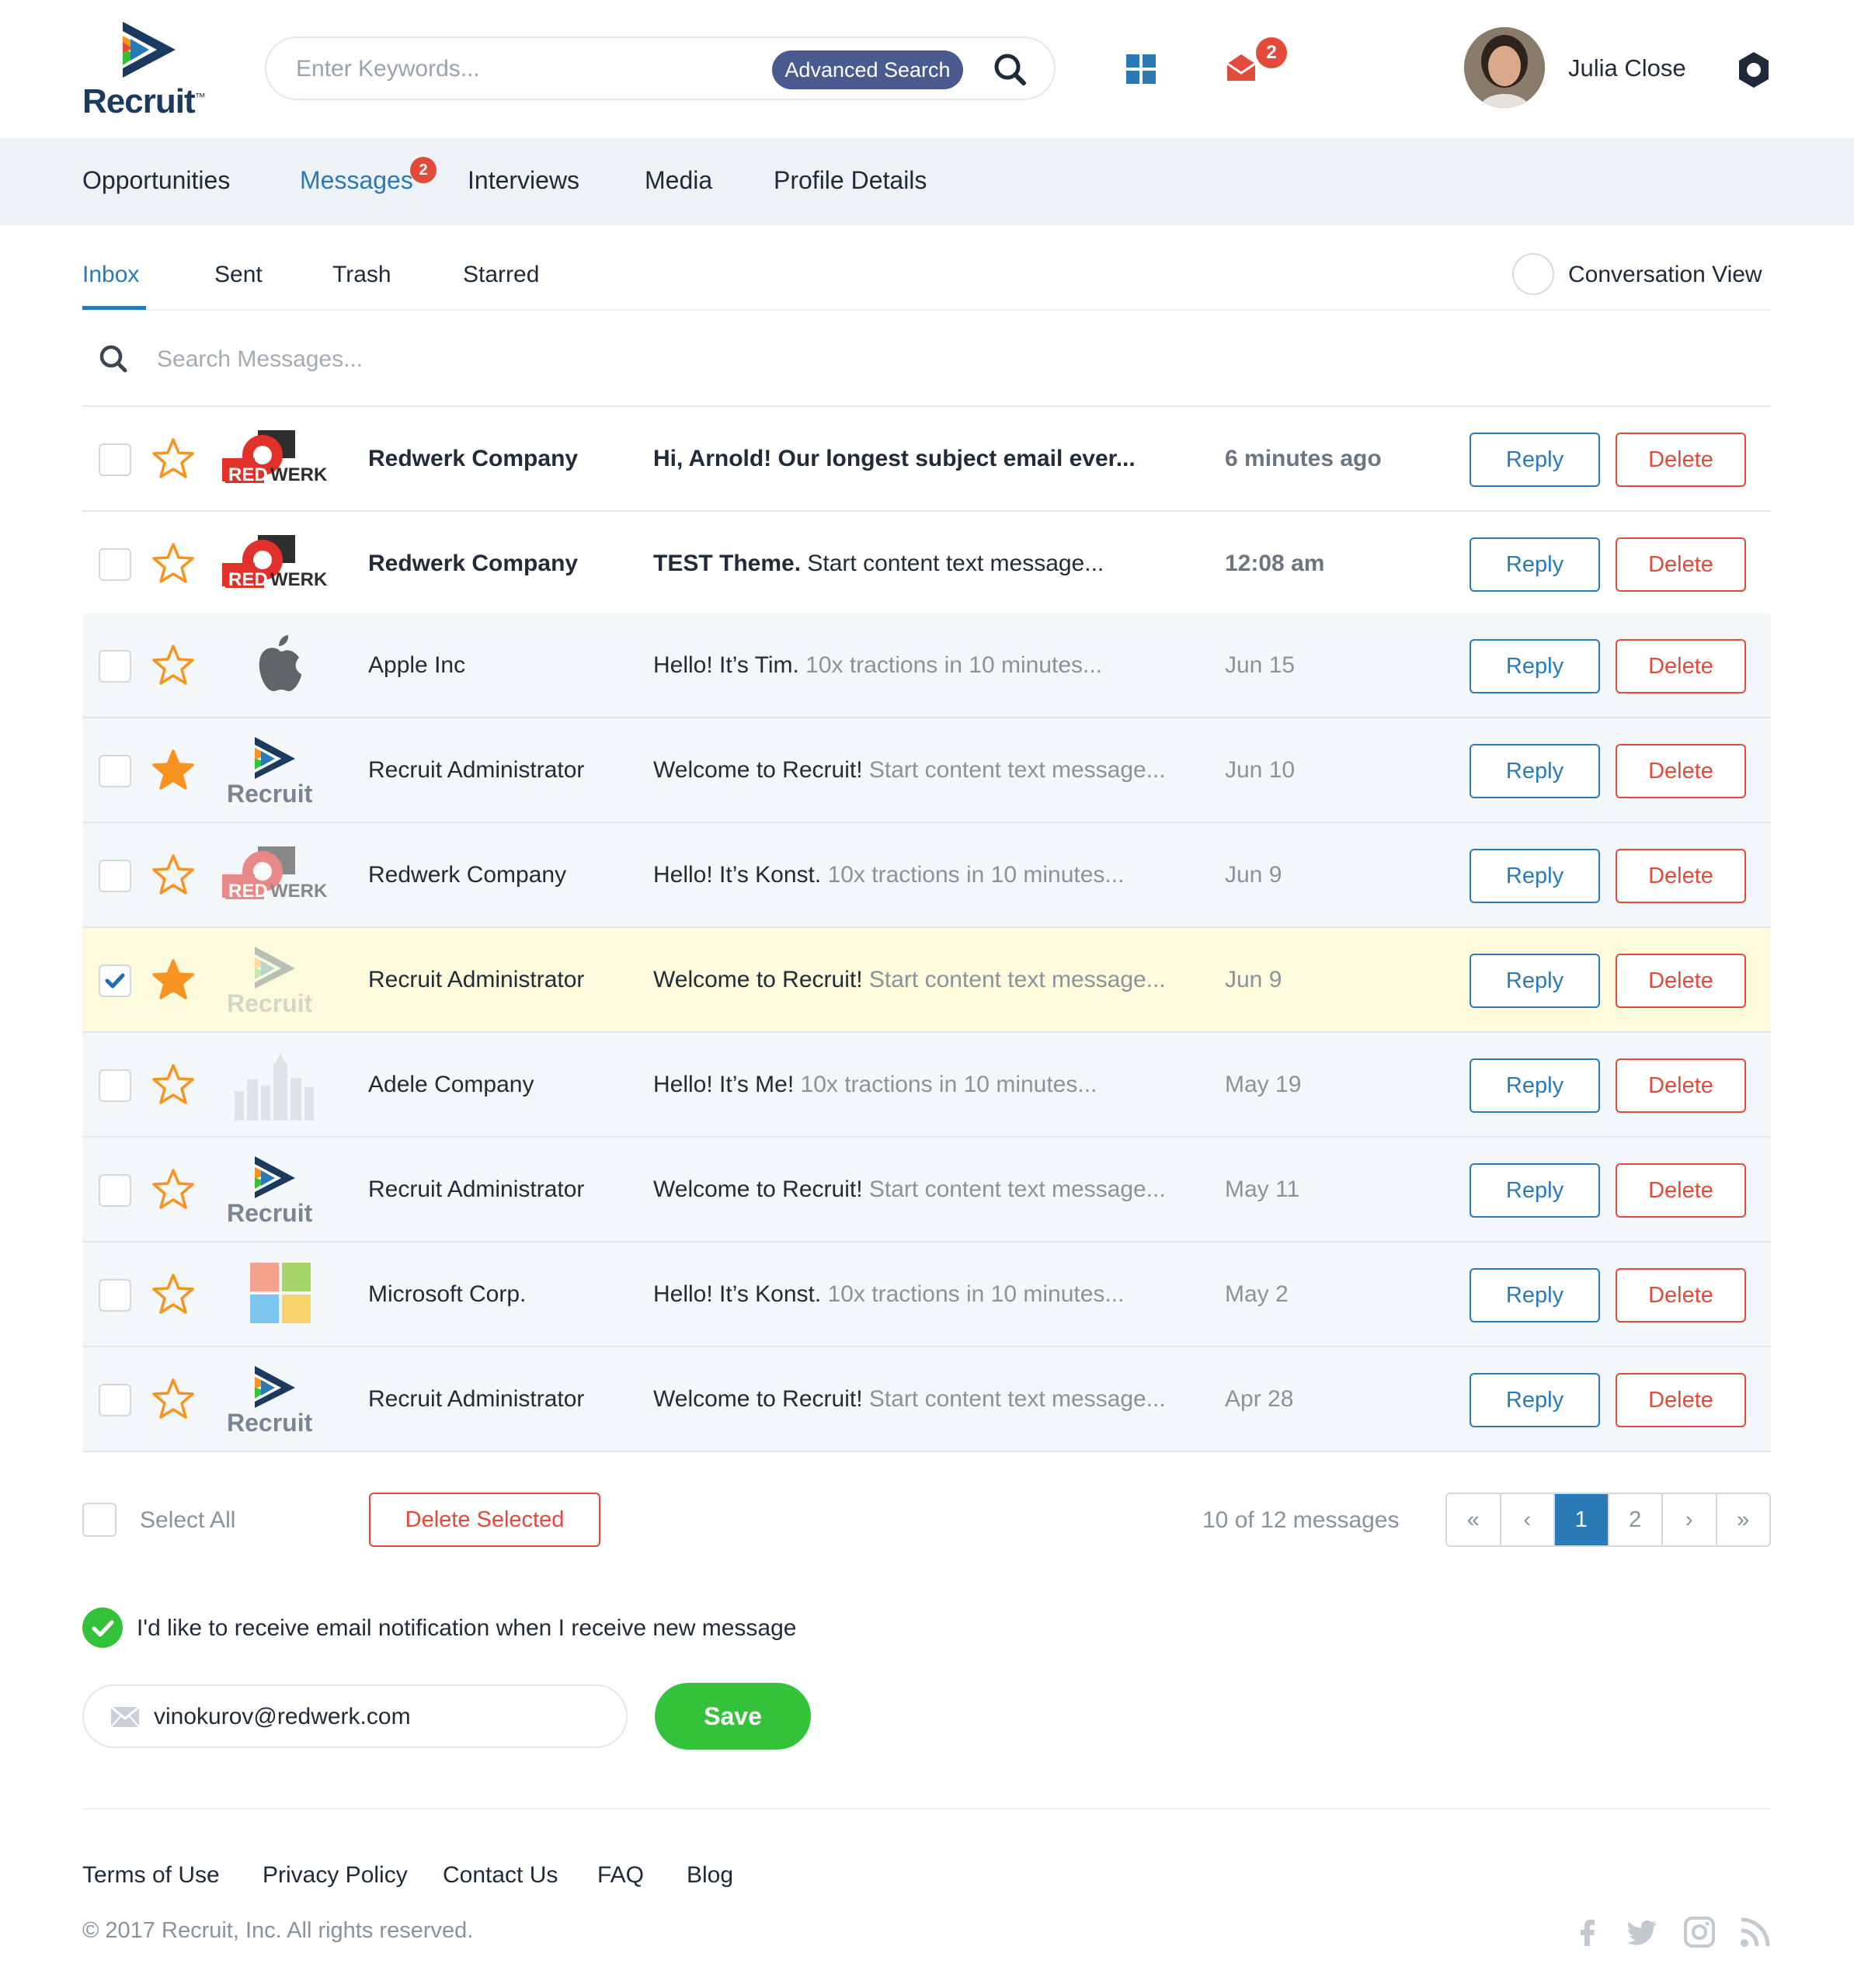 This screenshot has width=1854, height=1988. Describe the element at coordinates (501, 275) in the screenshot. I see `tab-starred: Starred` at that location.